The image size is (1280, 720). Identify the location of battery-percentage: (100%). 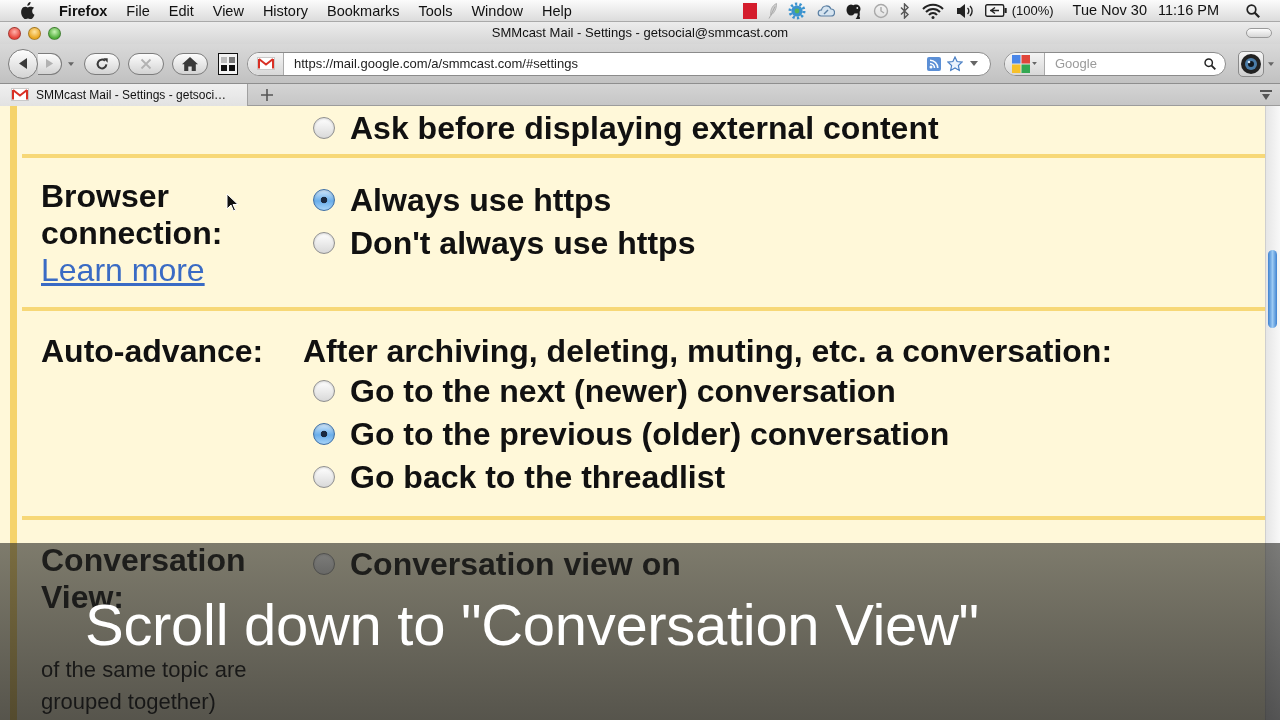
(1032, 10).